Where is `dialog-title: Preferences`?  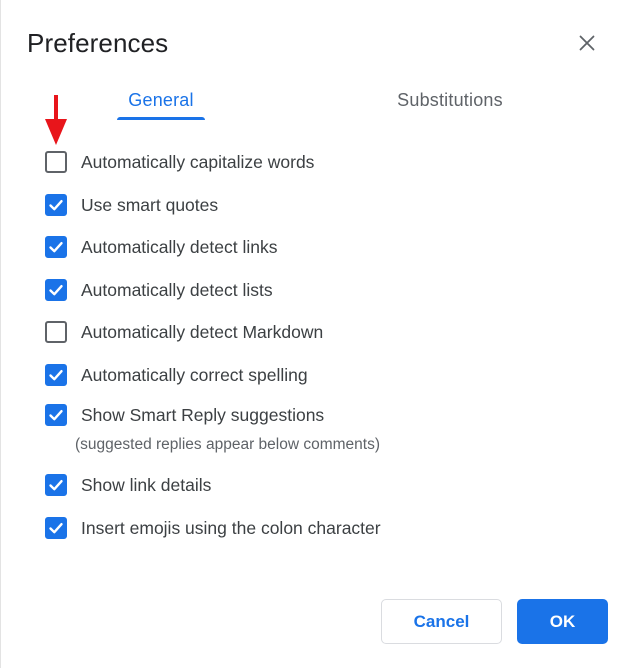 dialog-title: Preferences is located at coordinates (98, 43).